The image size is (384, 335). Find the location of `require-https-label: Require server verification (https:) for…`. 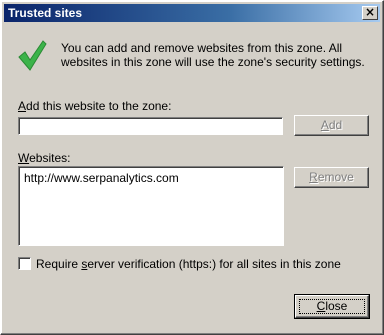

require-https-label: Require server verification (https:) for… is located at coordinates (188, 264).